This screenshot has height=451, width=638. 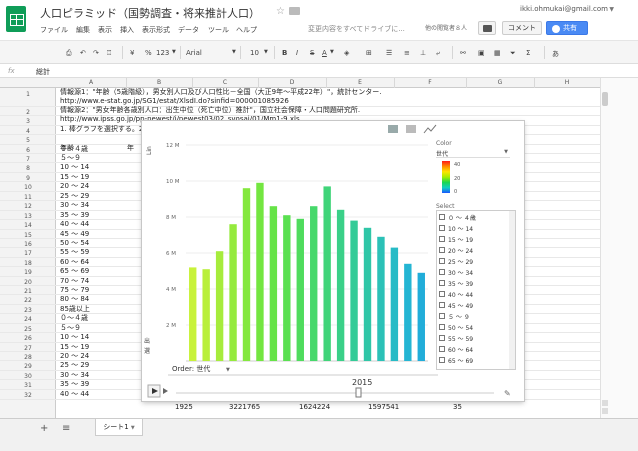 What do you see at coordinates (165, 391) in the screenshot?
I see `speed-icon` at bounding box center [165, 391].